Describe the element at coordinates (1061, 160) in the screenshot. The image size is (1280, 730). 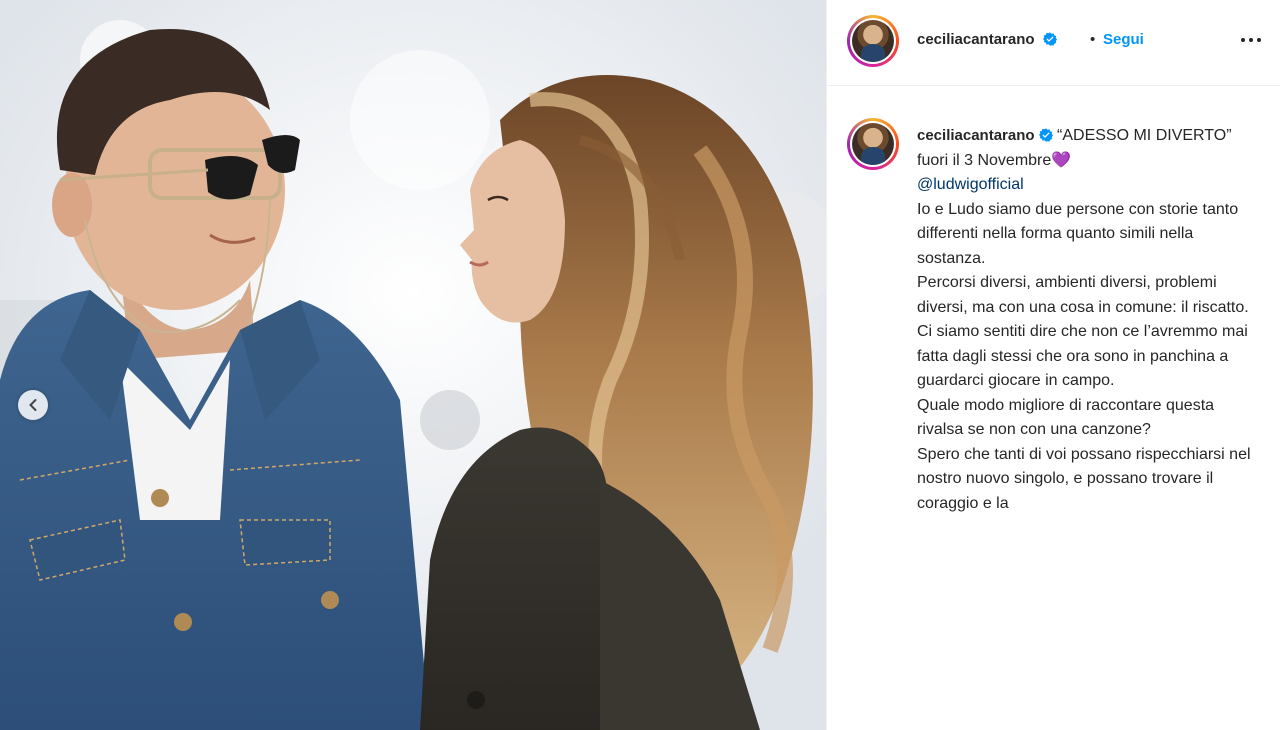
I see `purple-heart-emoji: 💜` at that location.